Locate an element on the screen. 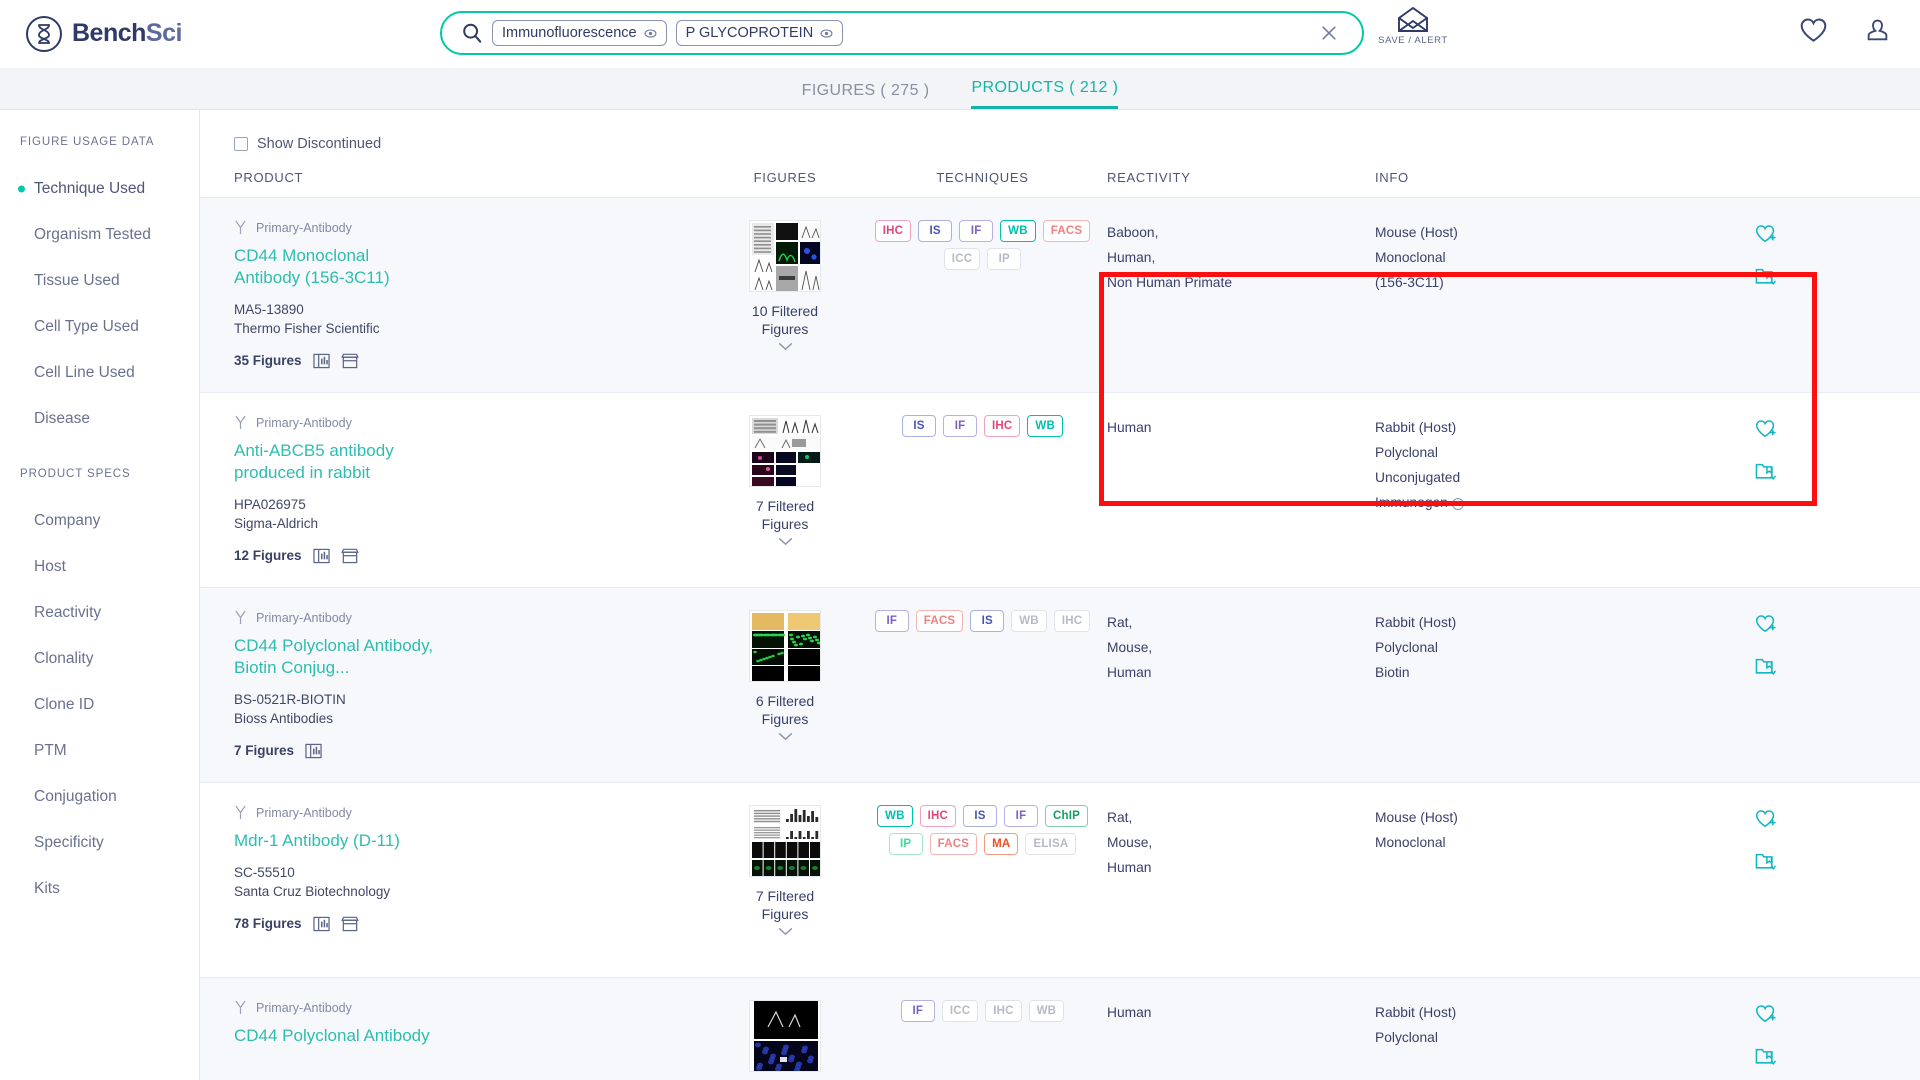 This screenshot has height=1080, width=1920. info-line: Polyclonal is located at coordinates (1406, 648).